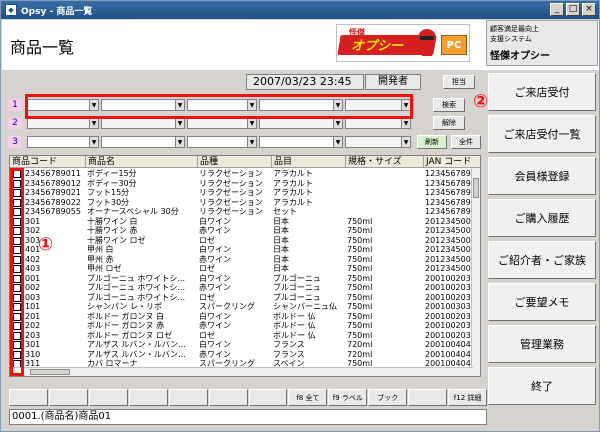  Describe the element at coordinates (542, 344) in the screenshot. I see `menu-button-7: 管理業務` at that location.